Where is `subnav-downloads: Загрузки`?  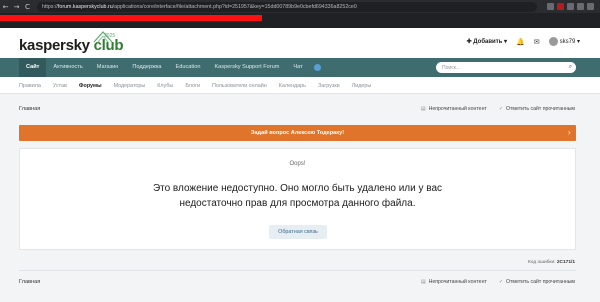
subnav-downloads: Загрузки is located at coordinates (329, 86).